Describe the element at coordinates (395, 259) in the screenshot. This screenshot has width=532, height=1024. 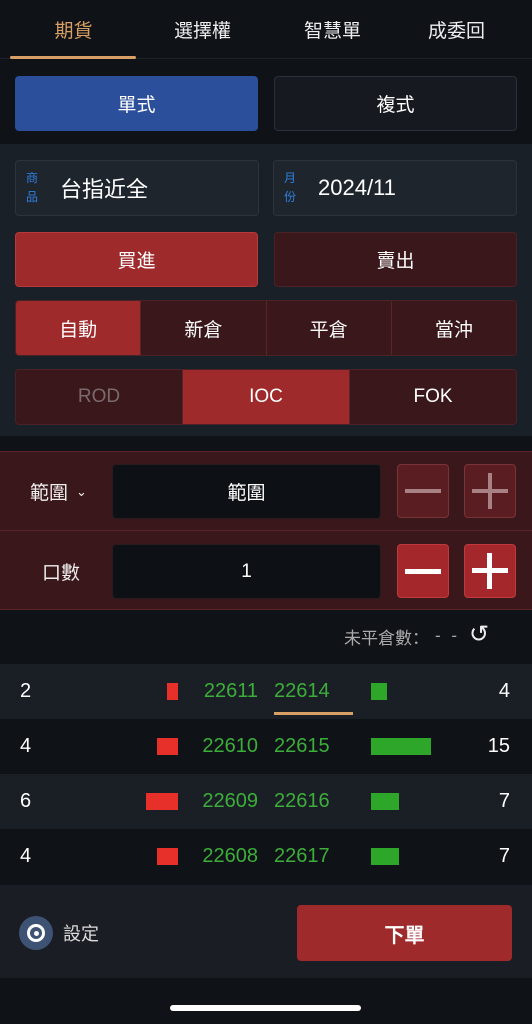
I see `sell-button: 賣出` at that location.